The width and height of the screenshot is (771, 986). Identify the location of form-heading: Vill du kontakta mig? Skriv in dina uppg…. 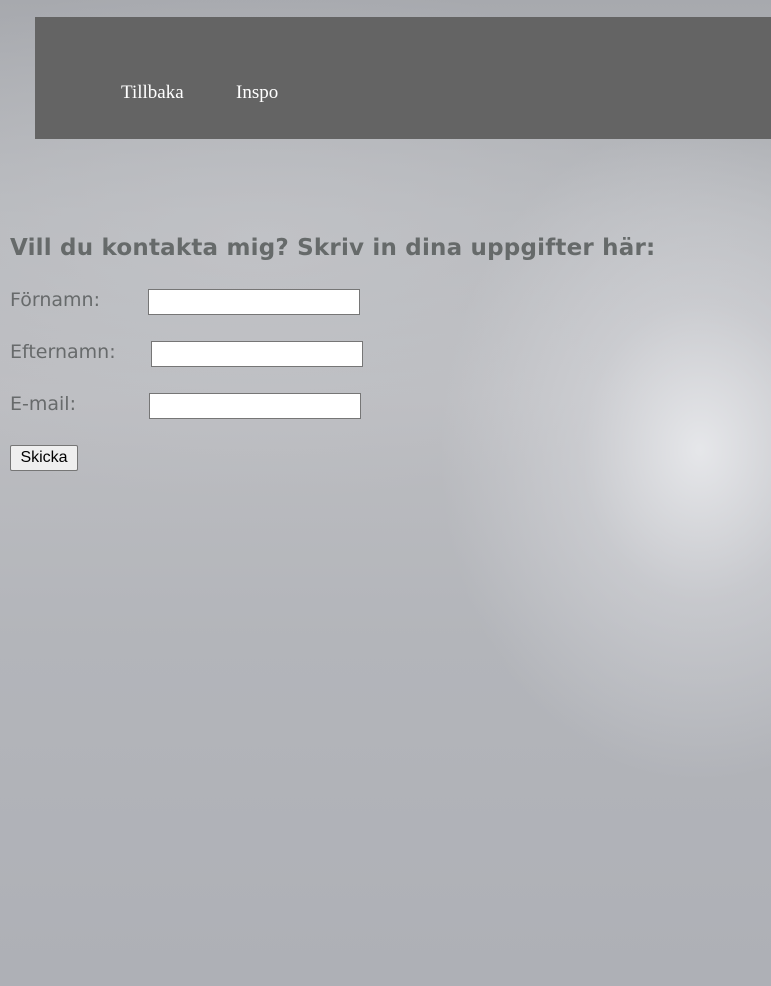
(333, 248).